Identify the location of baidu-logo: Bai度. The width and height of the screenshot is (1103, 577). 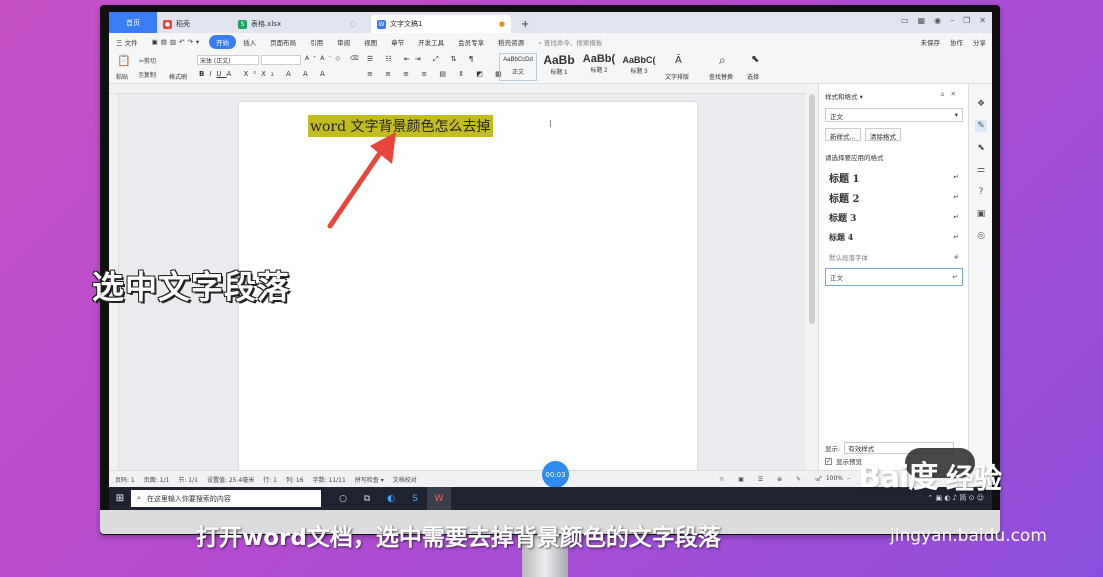
(898, 477).